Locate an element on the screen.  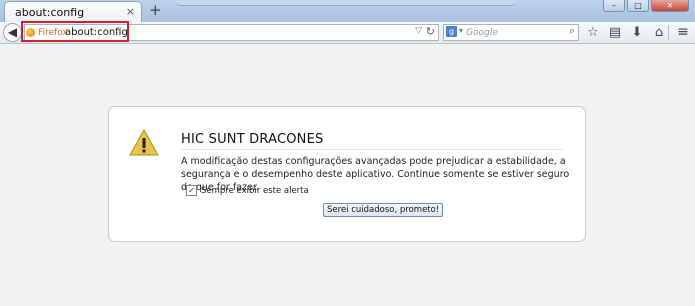
home-icon: ⌂ is located at coordinates (659, 32).